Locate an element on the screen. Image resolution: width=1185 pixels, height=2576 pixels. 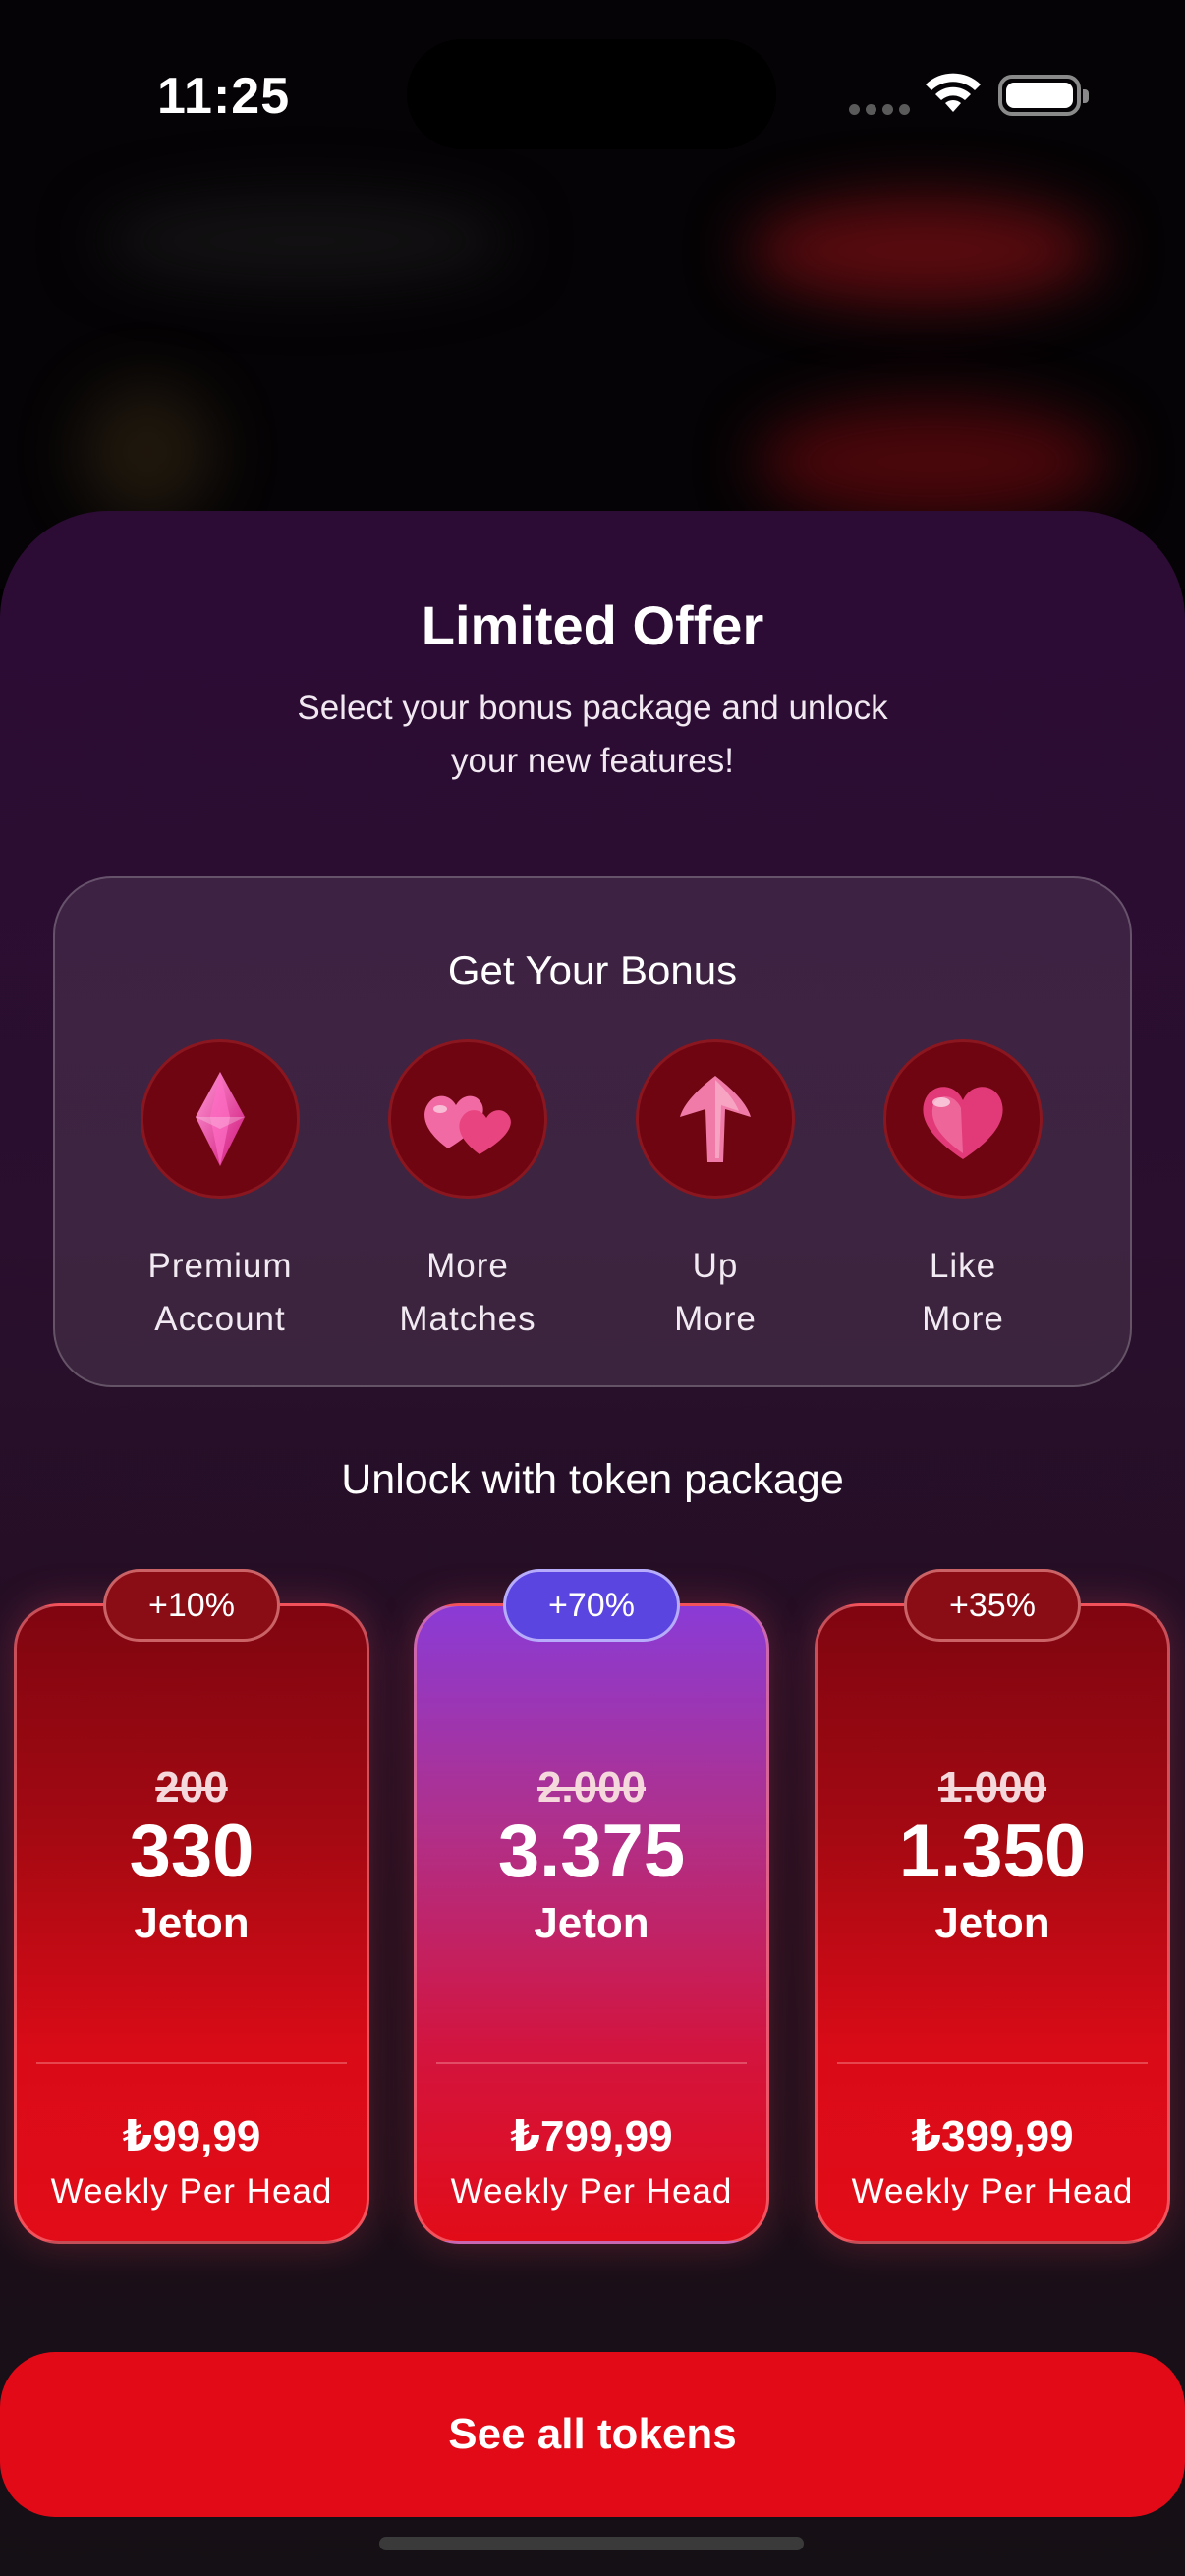
package-price: ₺799,99 is located at coordinates (592, 2136).